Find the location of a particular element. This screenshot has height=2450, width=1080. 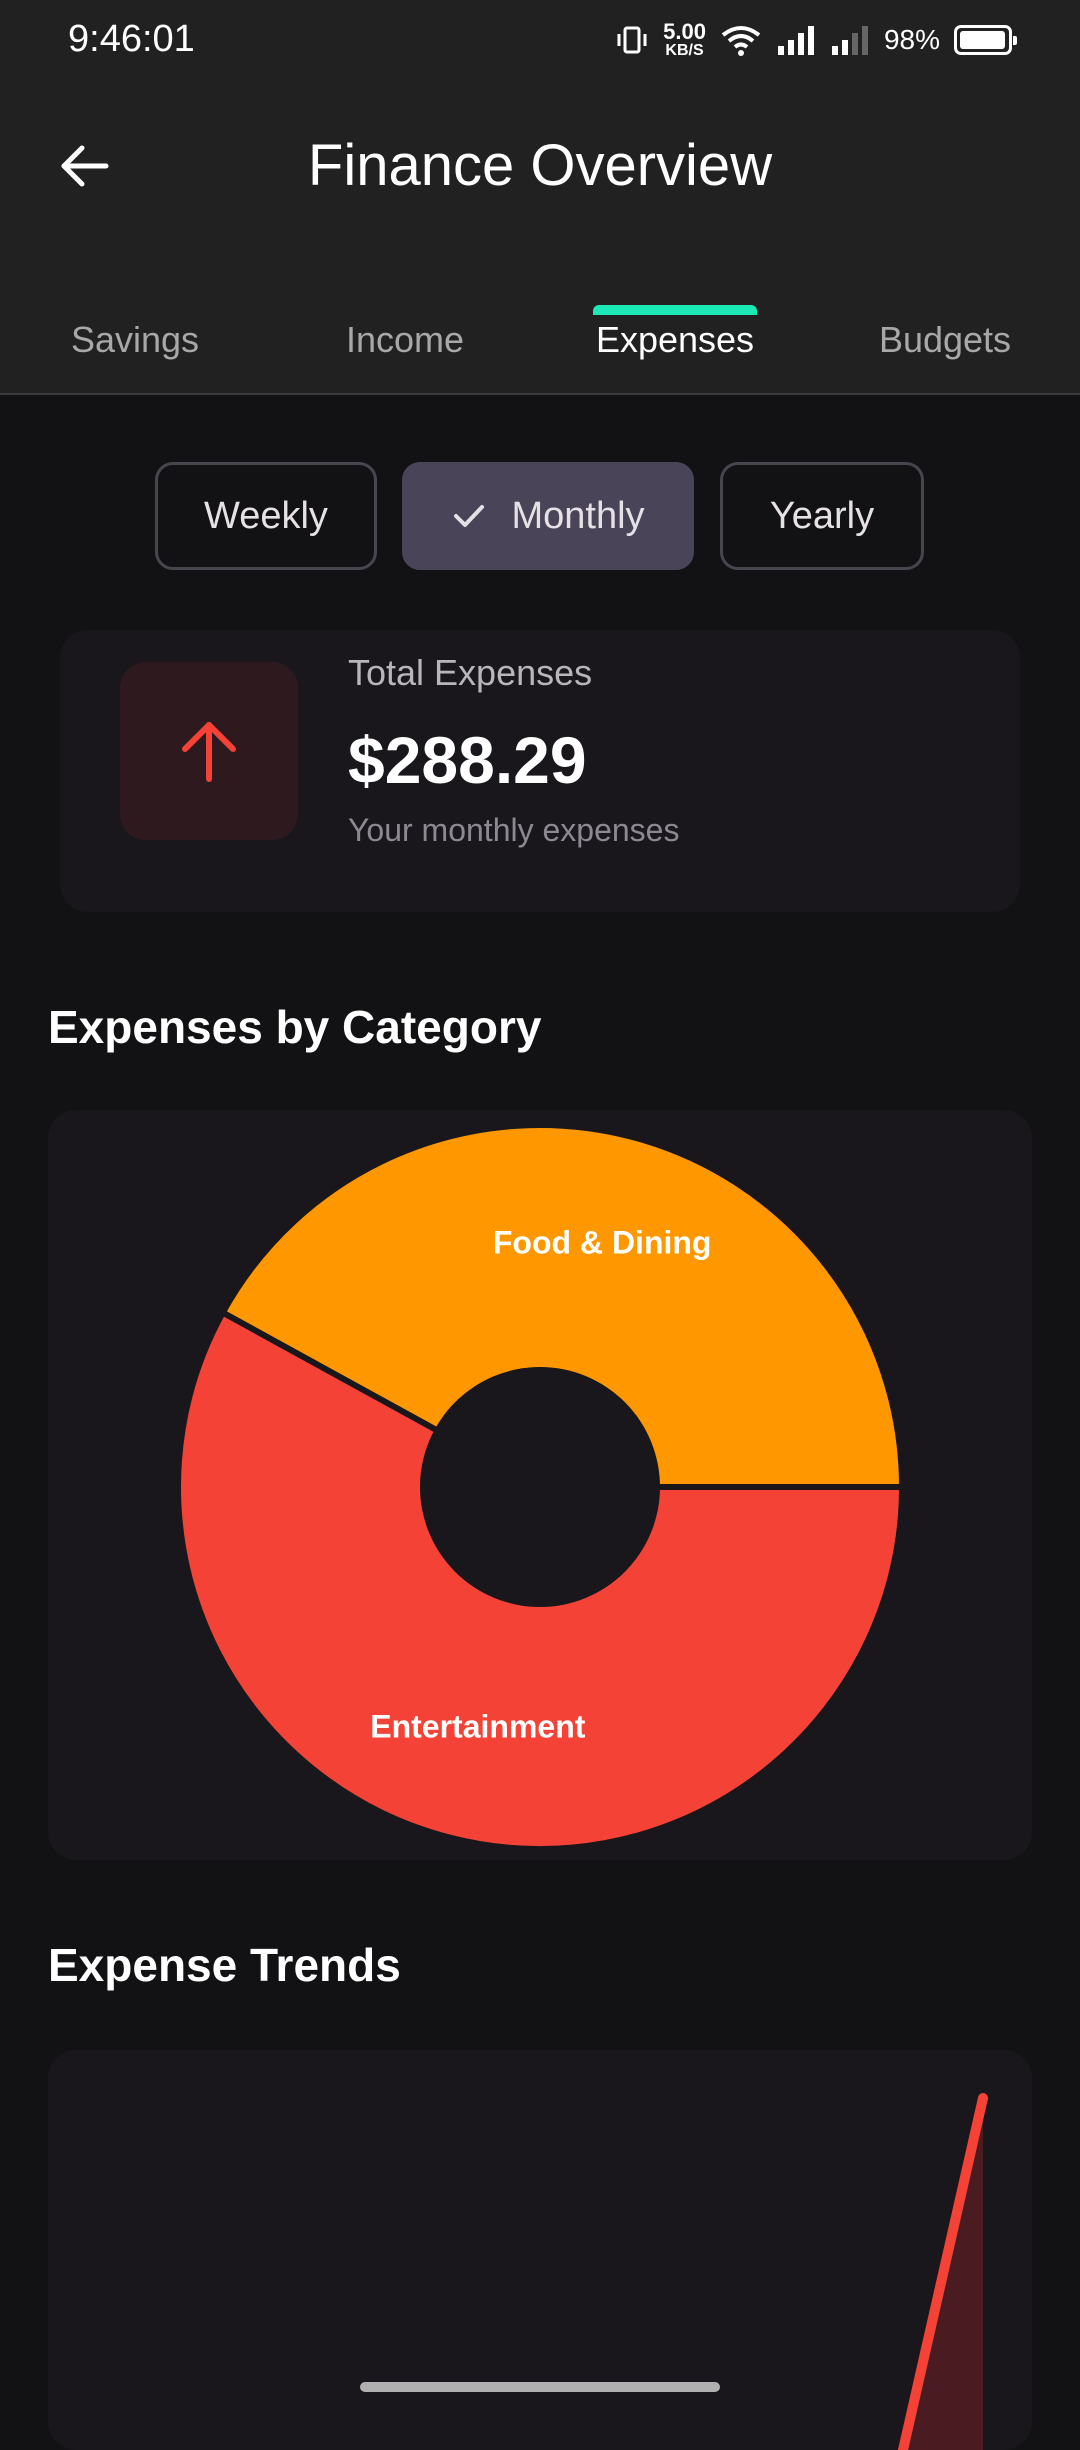

weekly-button: Weekly is located at coordinates (266, 516).